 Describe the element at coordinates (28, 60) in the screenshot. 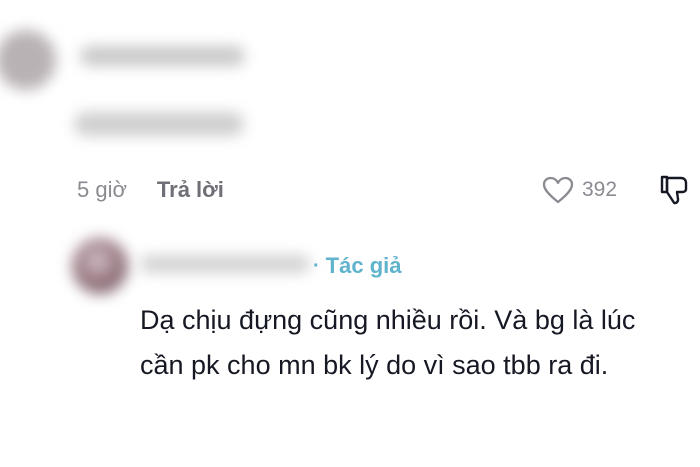

I see `comment-avatar` at that location.